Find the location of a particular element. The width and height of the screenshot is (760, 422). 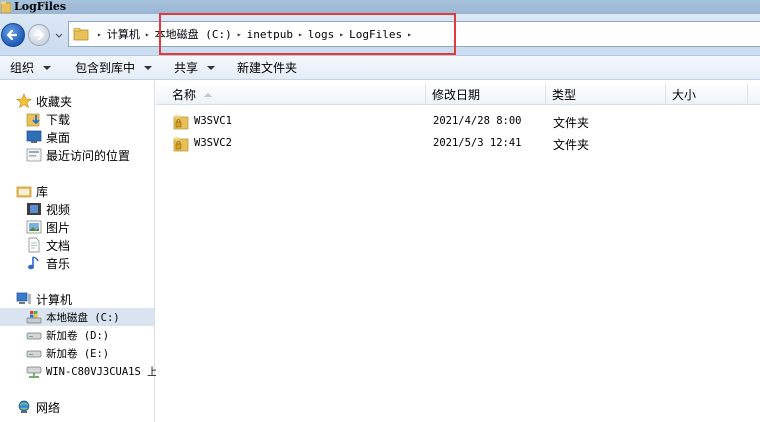

column-header-type: 类型 is located at coordinates (606, 94).